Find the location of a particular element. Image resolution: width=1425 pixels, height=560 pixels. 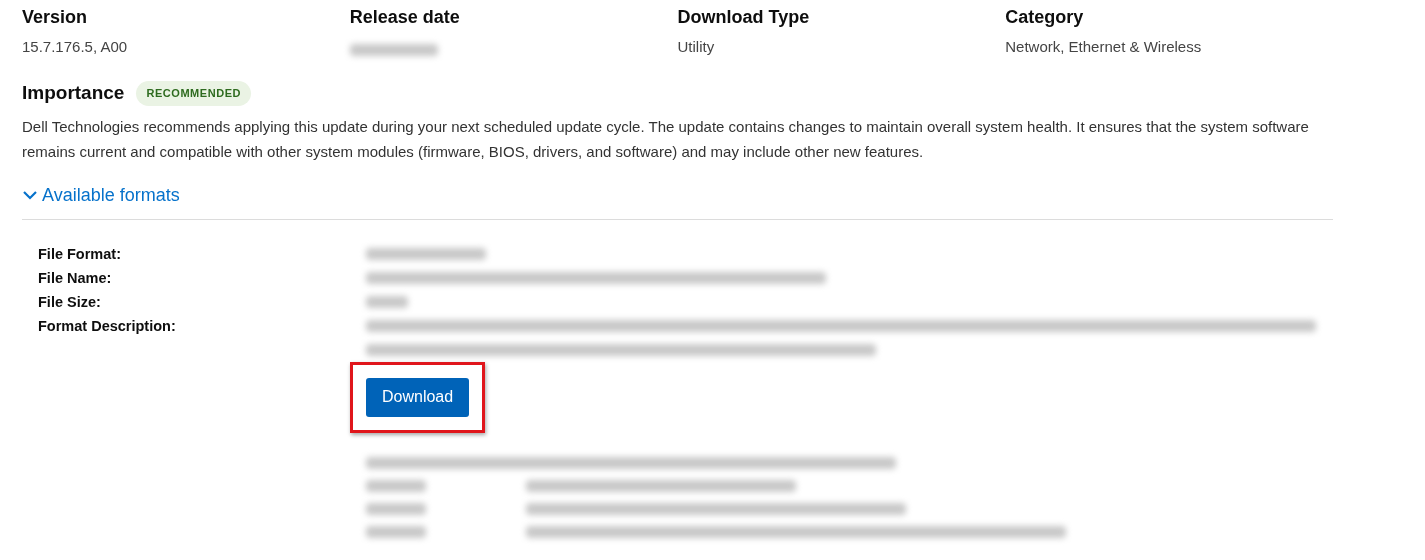

summary-label: Category is located at coordinates (1045, 17).